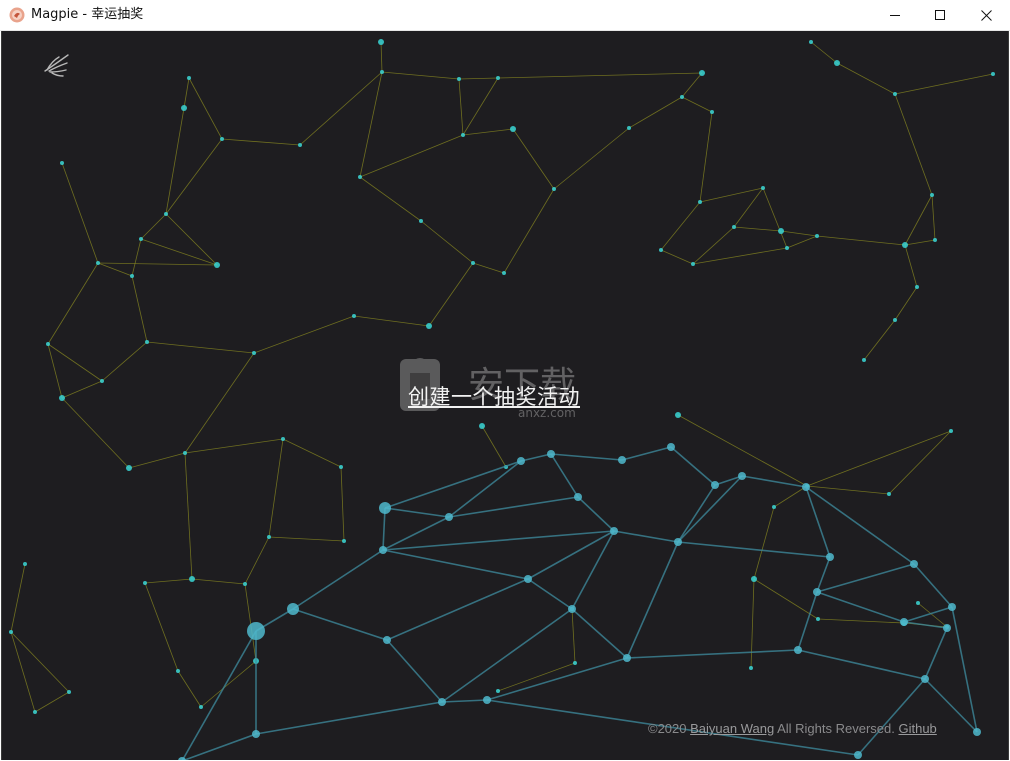 The height and width of the screenshot is (761, 1010). Describe the element at coordinates (494, 396) in the screenshot. I see `create-lottery-link: 创建一个抽奖活动` at that location.